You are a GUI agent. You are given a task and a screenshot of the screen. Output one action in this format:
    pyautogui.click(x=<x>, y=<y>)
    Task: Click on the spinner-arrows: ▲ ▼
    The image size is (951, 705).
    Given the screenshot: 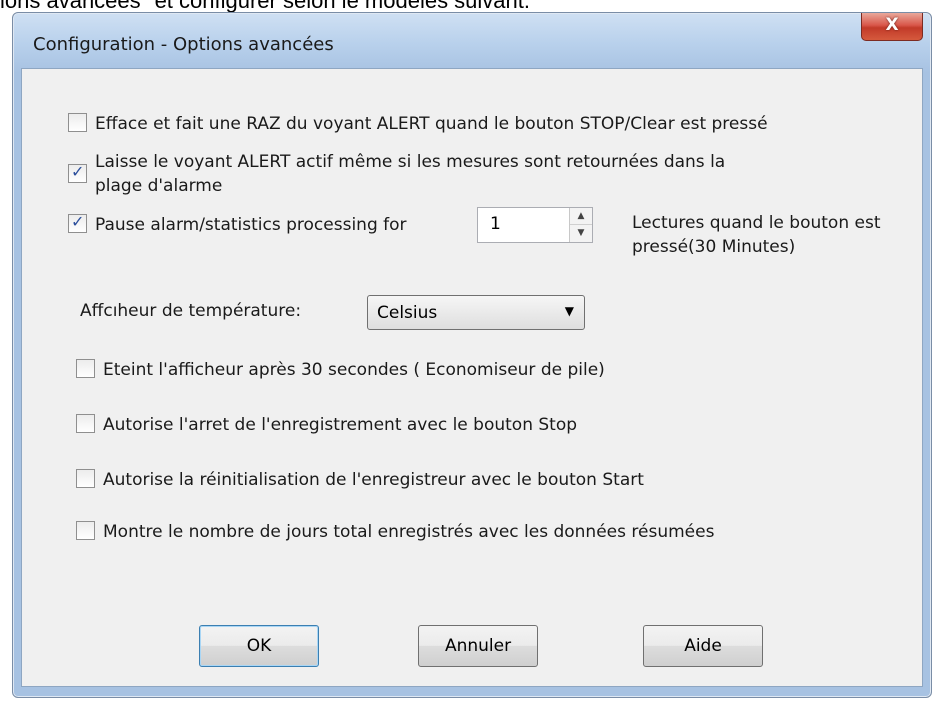 What is the action you would take?
    pyautogui.click(x=580, y=225)
    